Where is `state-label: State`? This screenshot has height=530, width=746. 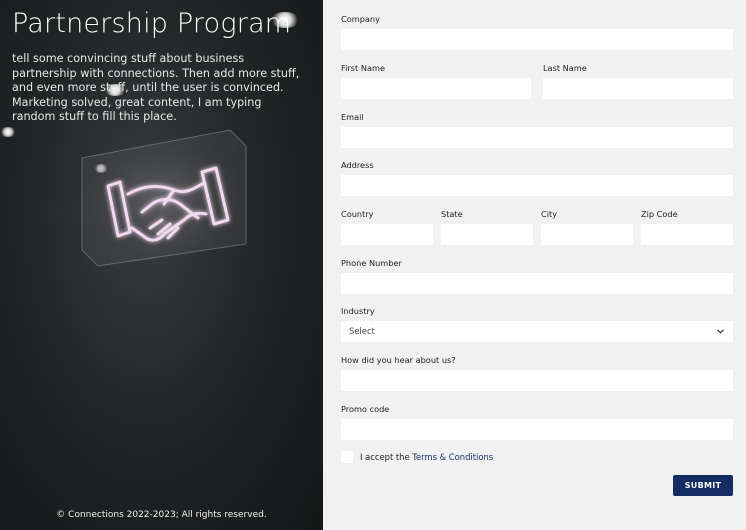
state-label: State is located at coordinates (452, 214).